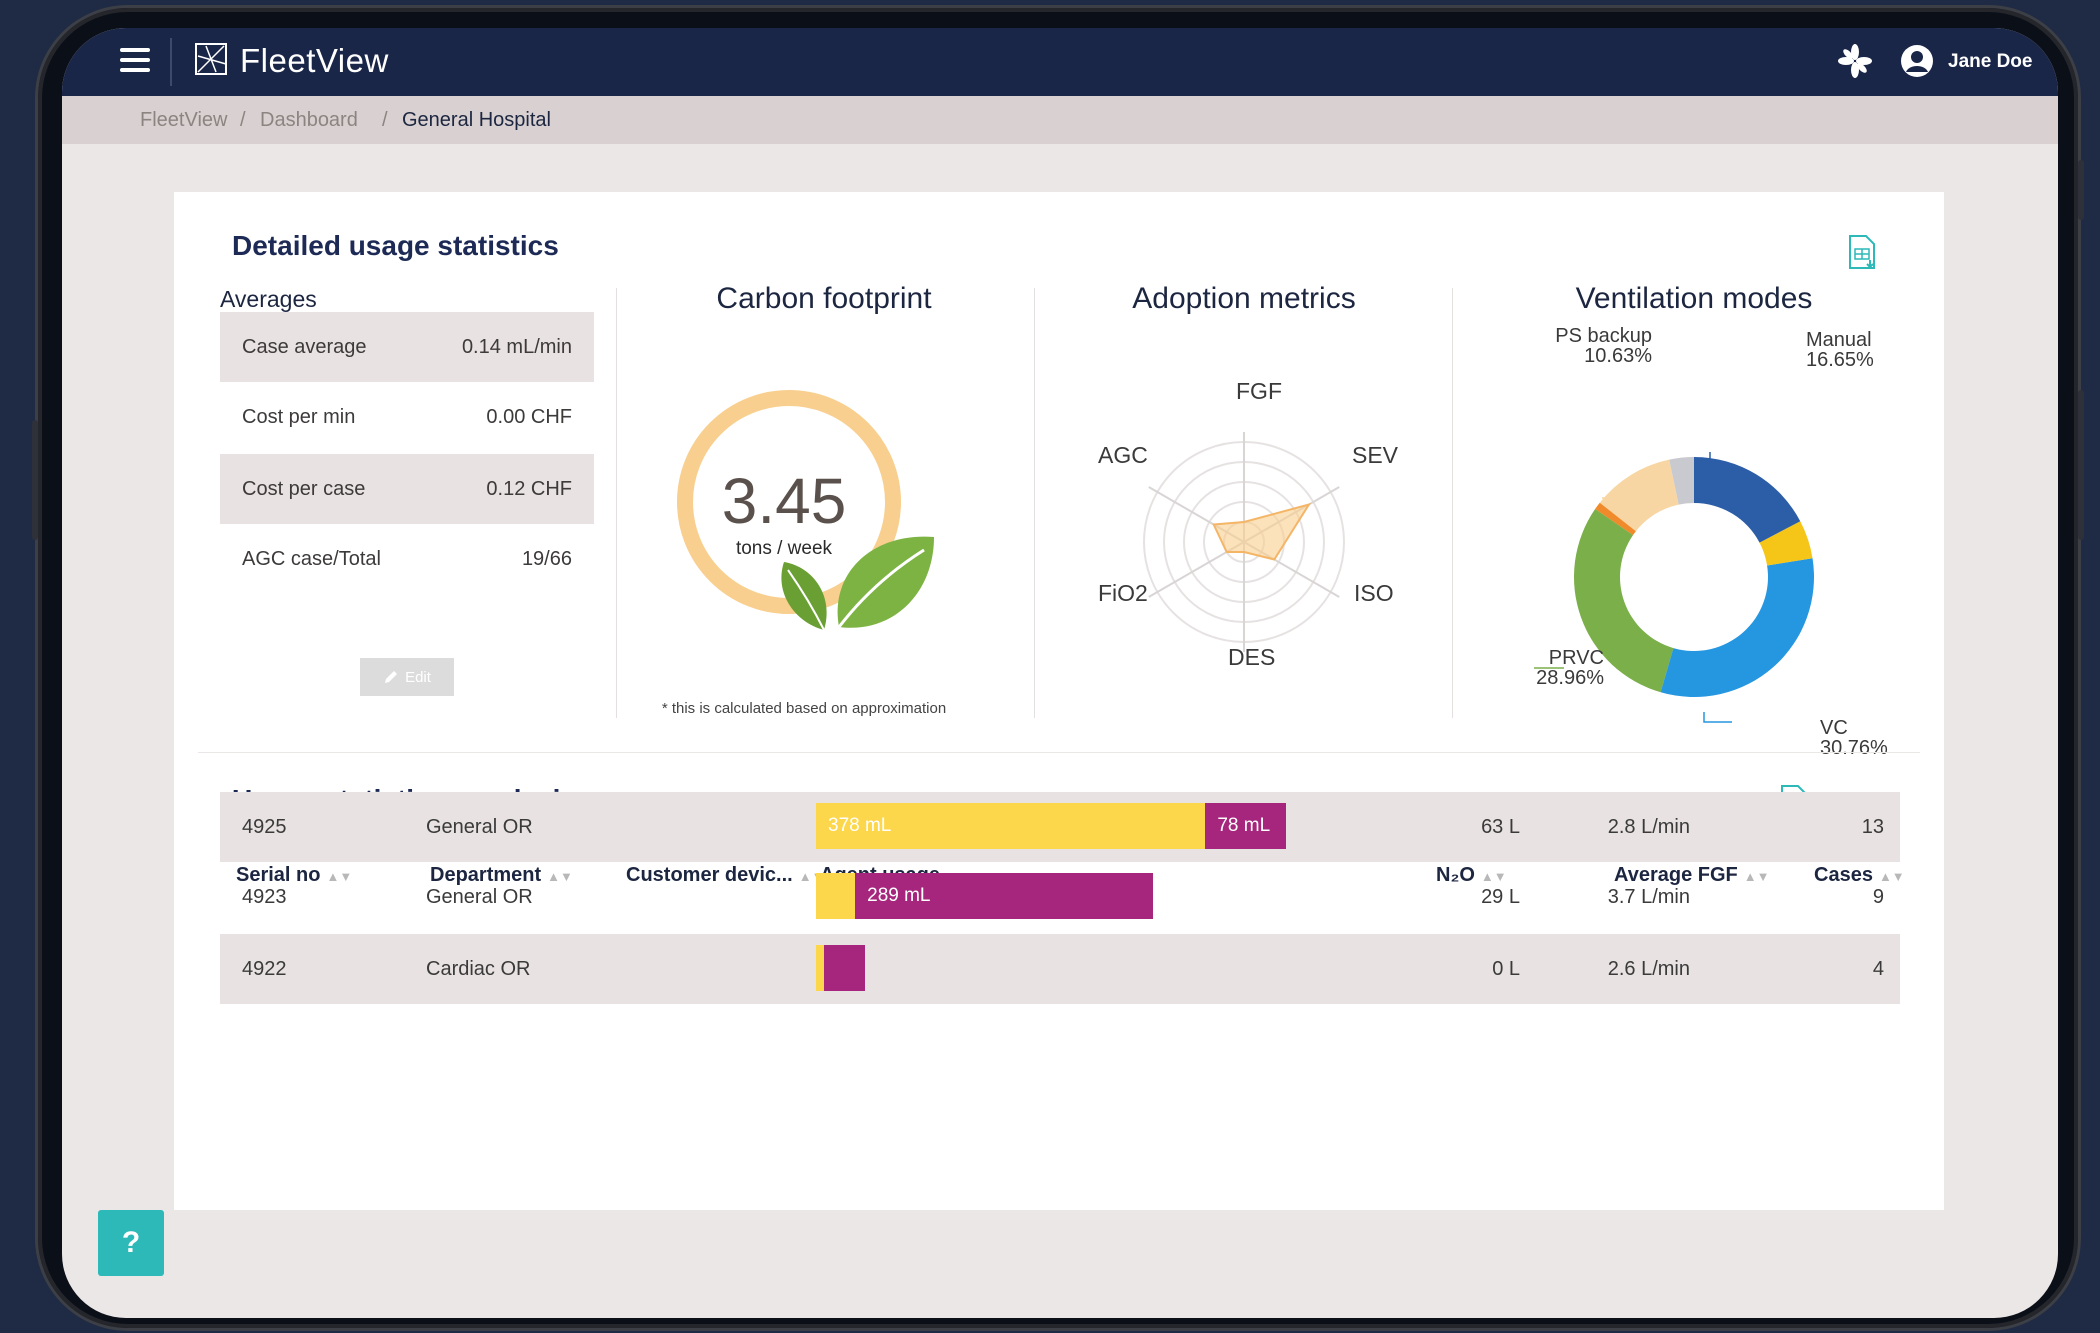 This screenshot has width=2100, height=1333. Describe the element at coordinates (1262, 531) in the screenshot. I see `radar-area` at that location.